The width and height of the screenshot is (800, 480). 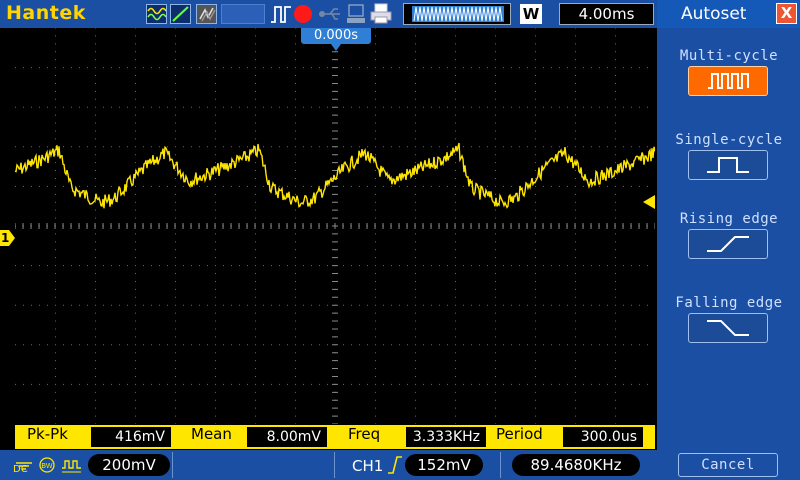 I want to click on option-label-single-cycle: Single-cycle, so click(x=729, y=140).